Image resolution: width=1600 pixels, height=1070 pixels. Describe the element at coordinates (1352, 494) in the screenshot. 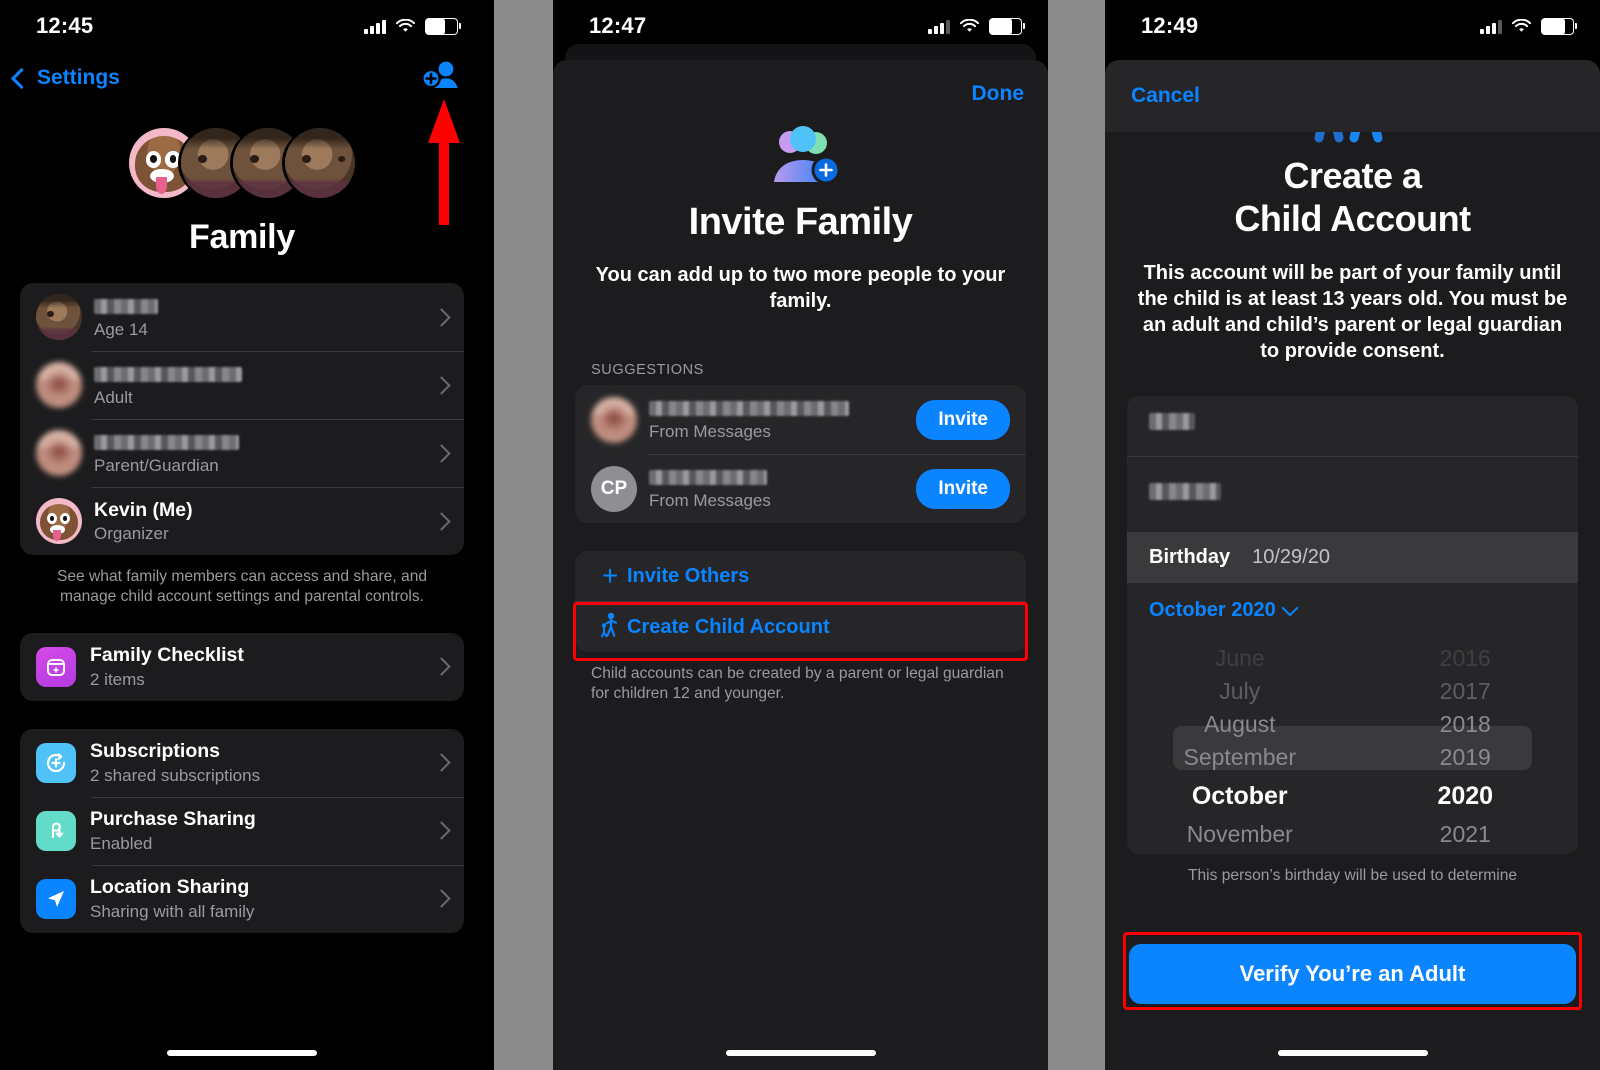

I see `last-name-field` at that location.